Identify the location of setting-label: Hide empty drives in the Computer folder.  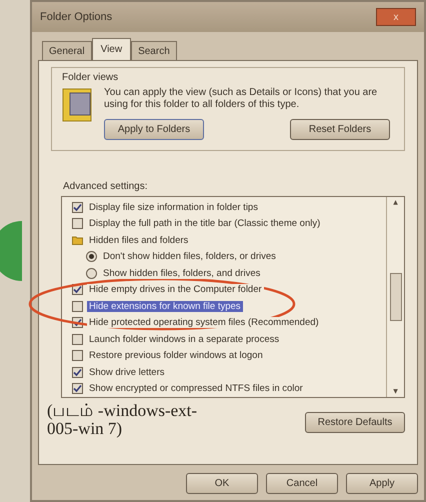
(175, 290).